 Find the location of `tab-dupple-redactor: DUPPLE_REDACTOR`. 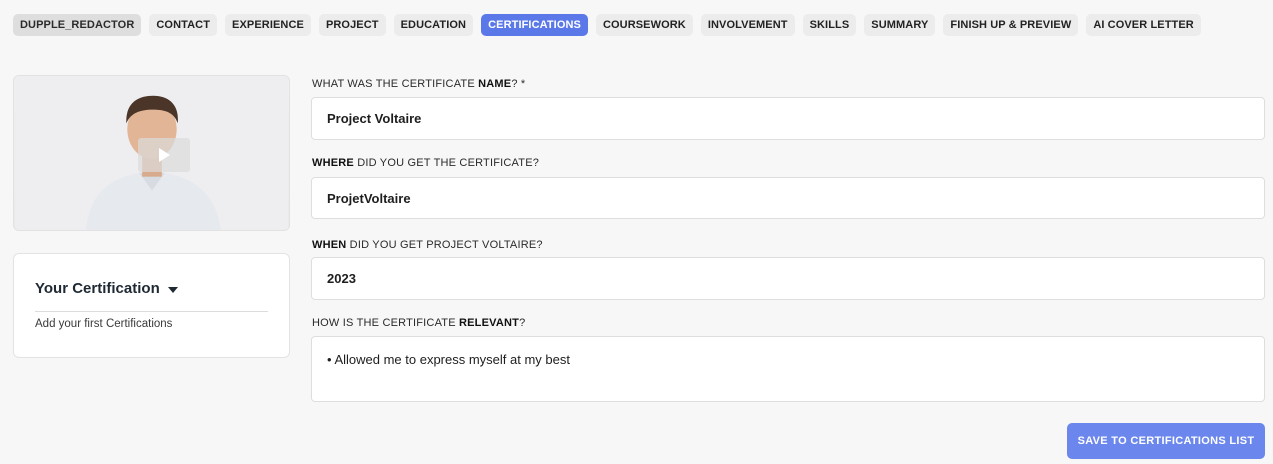

tab-dupple-redactor: DUPPLE_REDACTOR is located at coordinates (77, 25).